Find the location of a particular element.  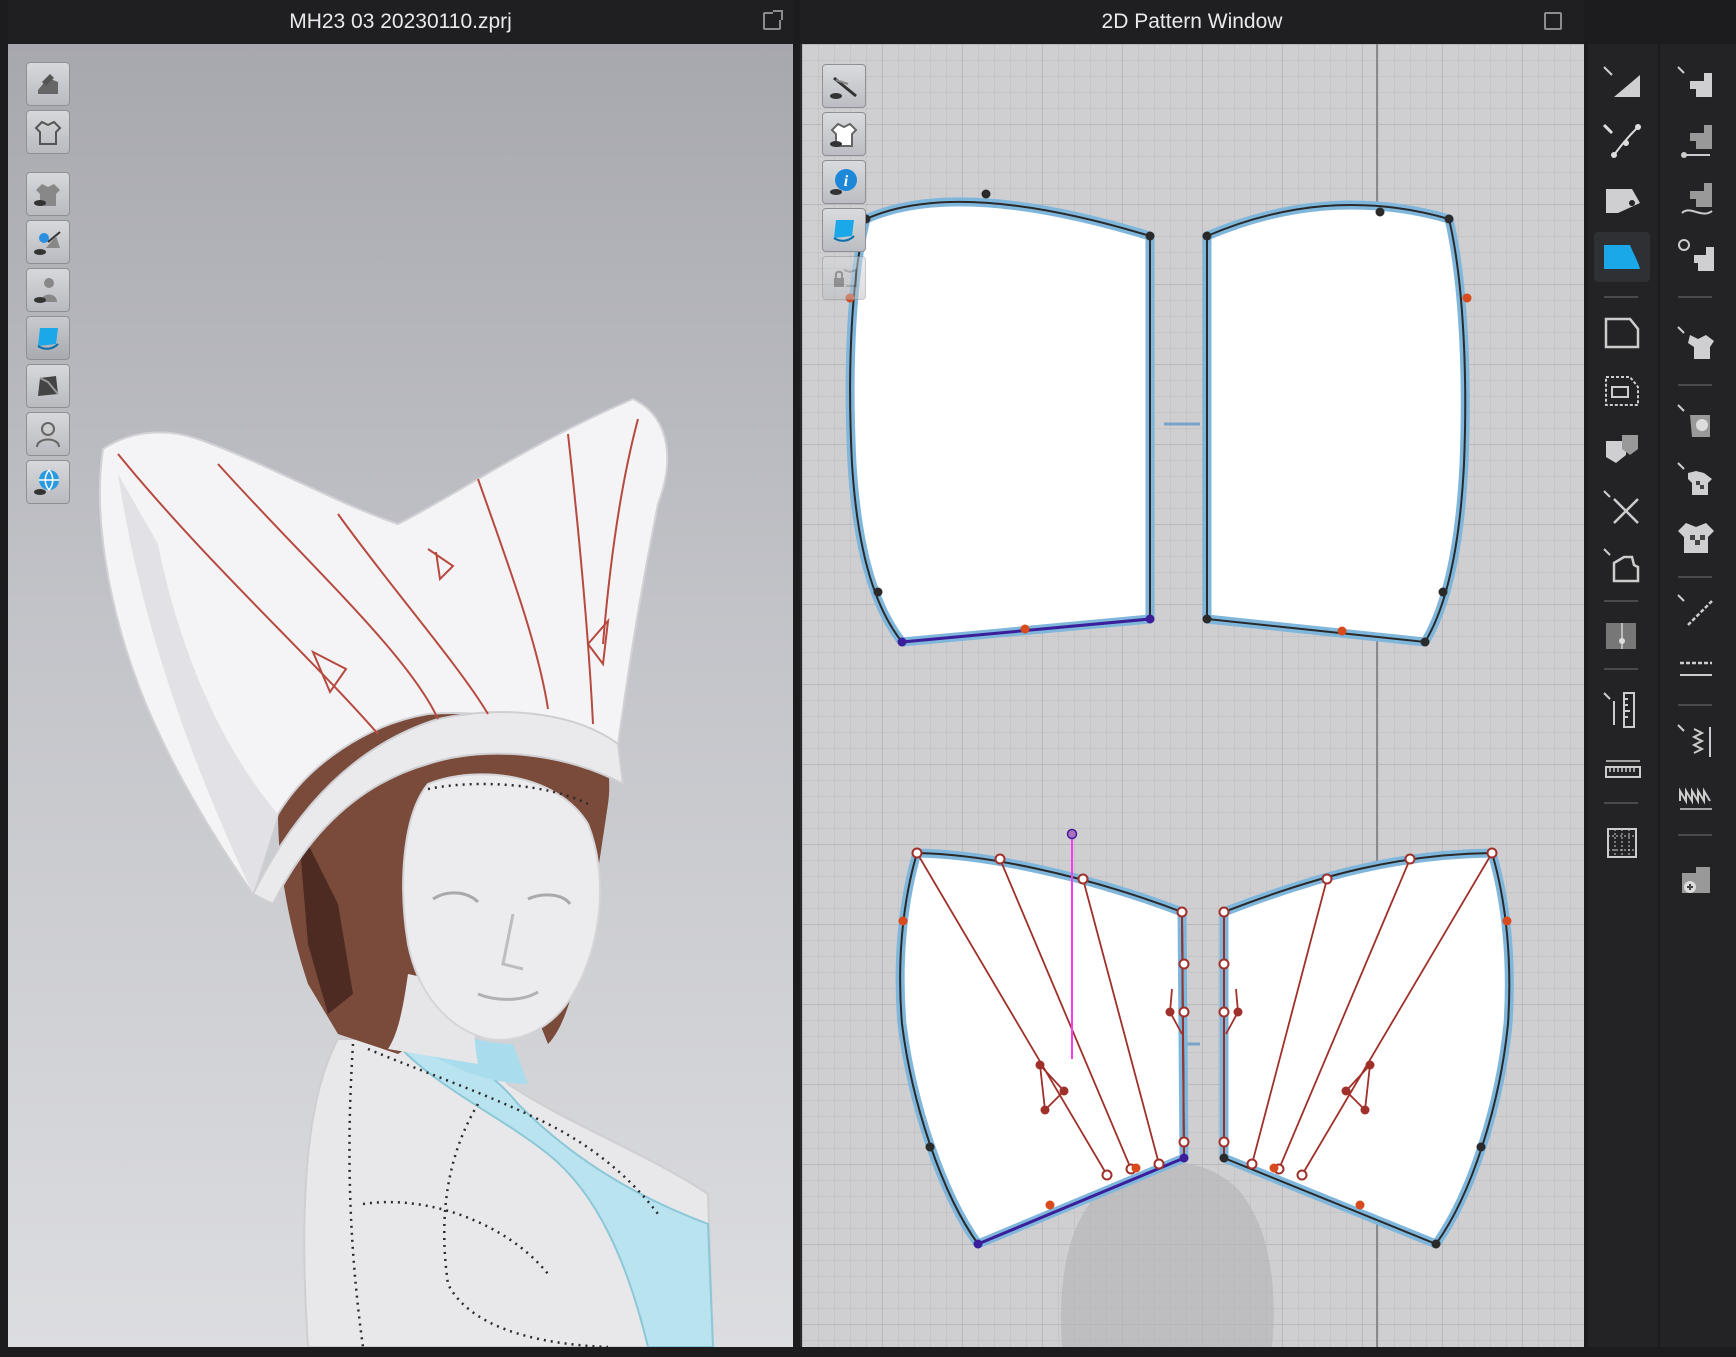

2d-window-title: 2D Pattern Window is located at coordinates (1192, 21).